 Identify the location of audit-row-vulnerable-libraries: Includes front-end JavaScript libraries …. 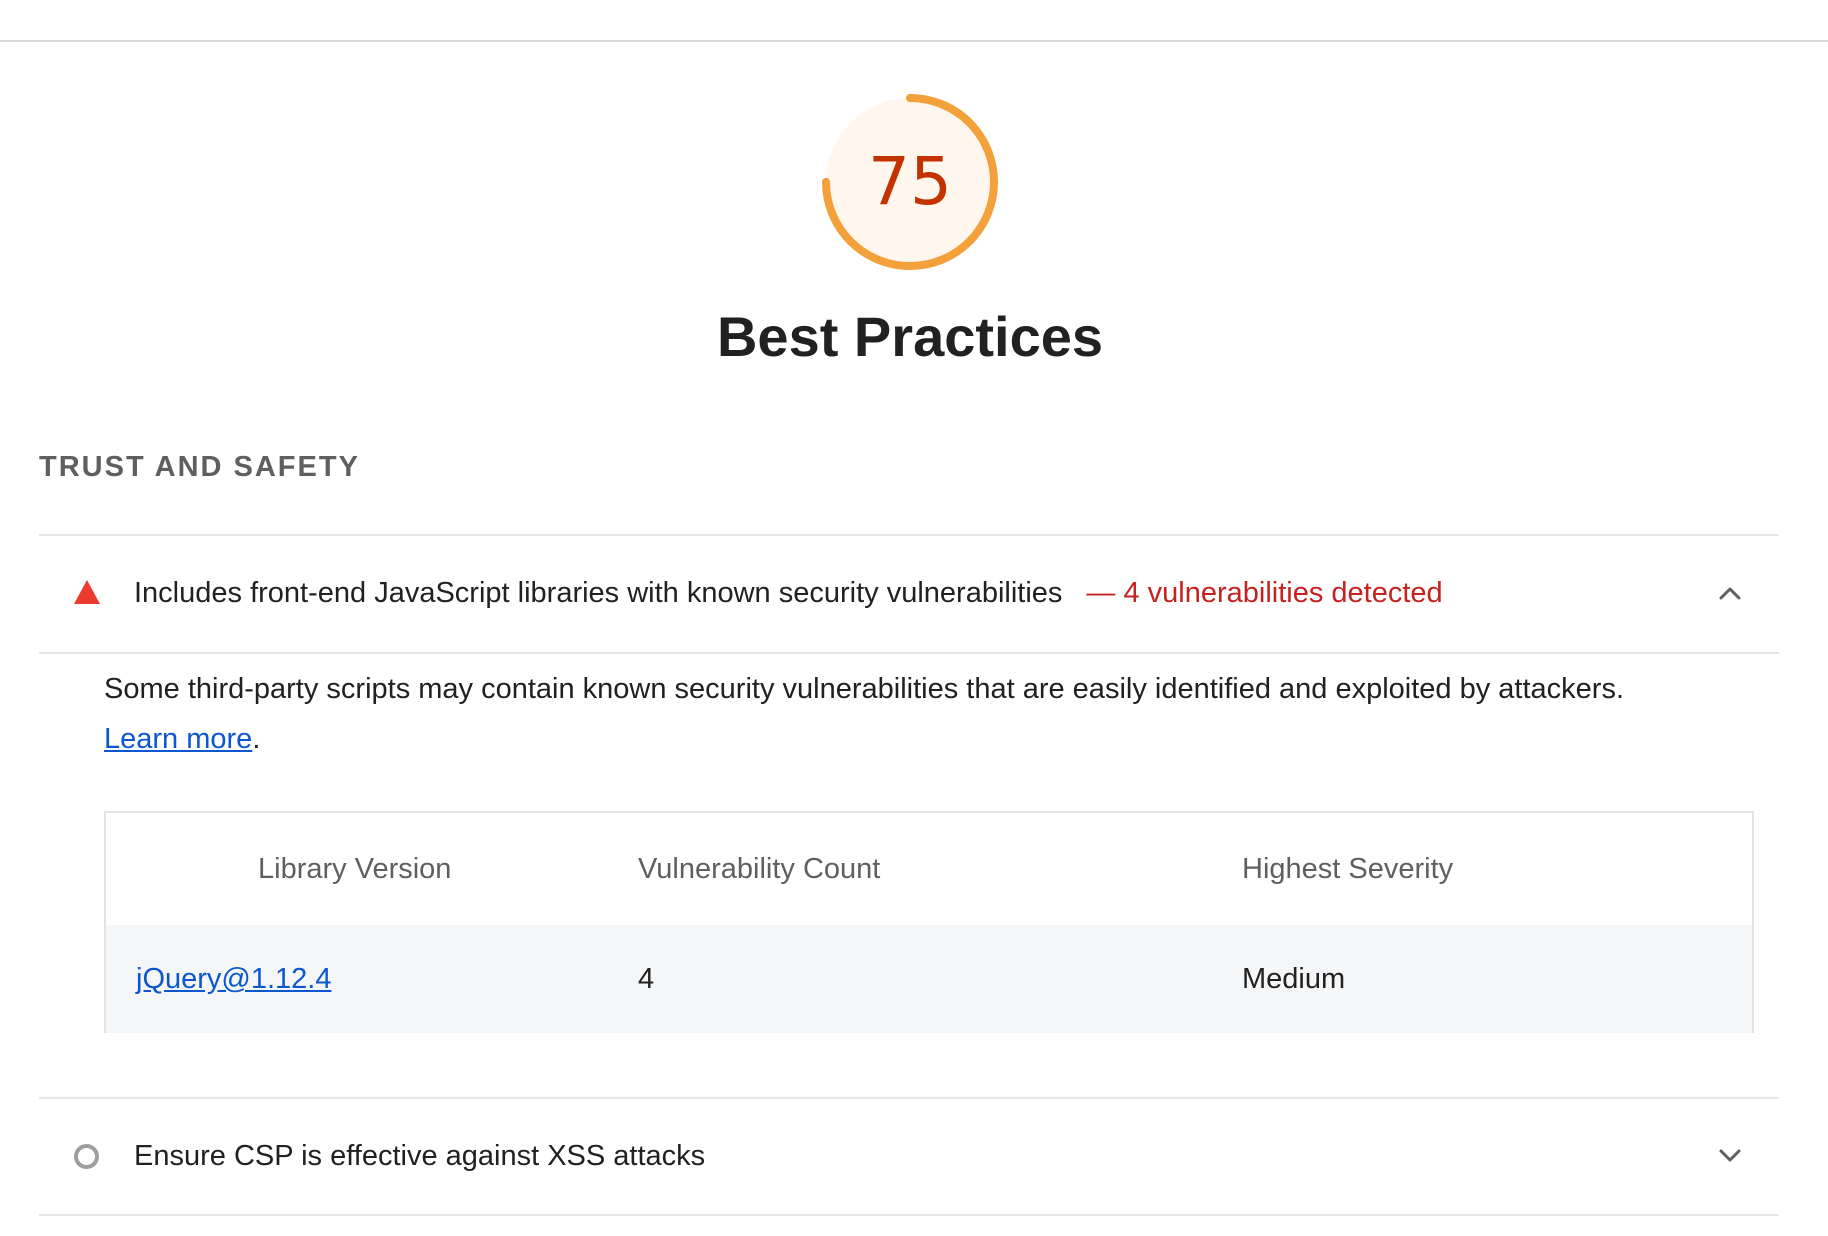
(909, 593).